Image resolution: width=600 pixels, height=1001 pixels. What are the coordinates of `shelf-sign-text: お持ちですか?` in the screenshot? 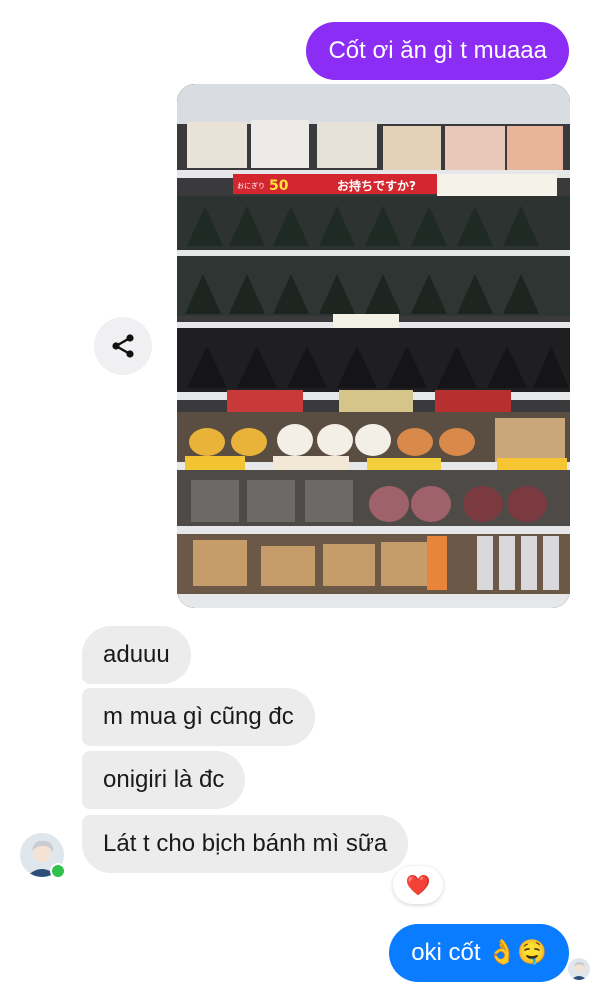 It's located at (376, 185).